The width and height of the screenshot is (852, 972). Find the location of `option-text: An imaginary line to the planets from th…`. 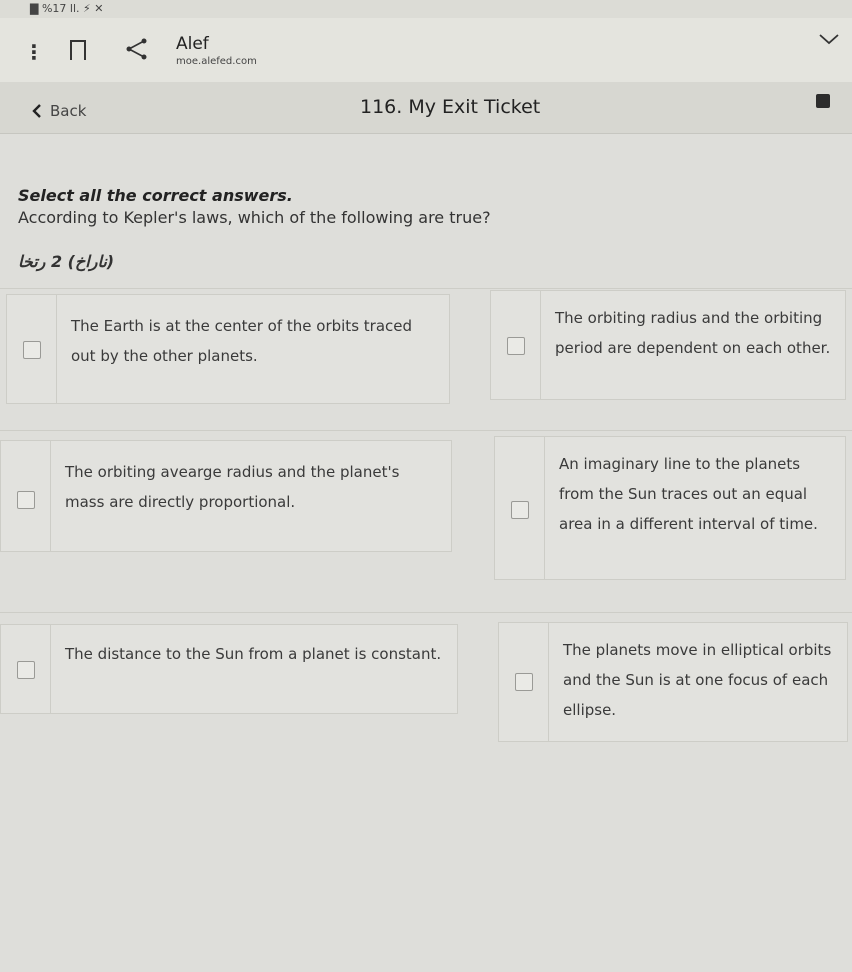

option-text: An imaginary line to the planets from th… is located at coordinates (688, 494).